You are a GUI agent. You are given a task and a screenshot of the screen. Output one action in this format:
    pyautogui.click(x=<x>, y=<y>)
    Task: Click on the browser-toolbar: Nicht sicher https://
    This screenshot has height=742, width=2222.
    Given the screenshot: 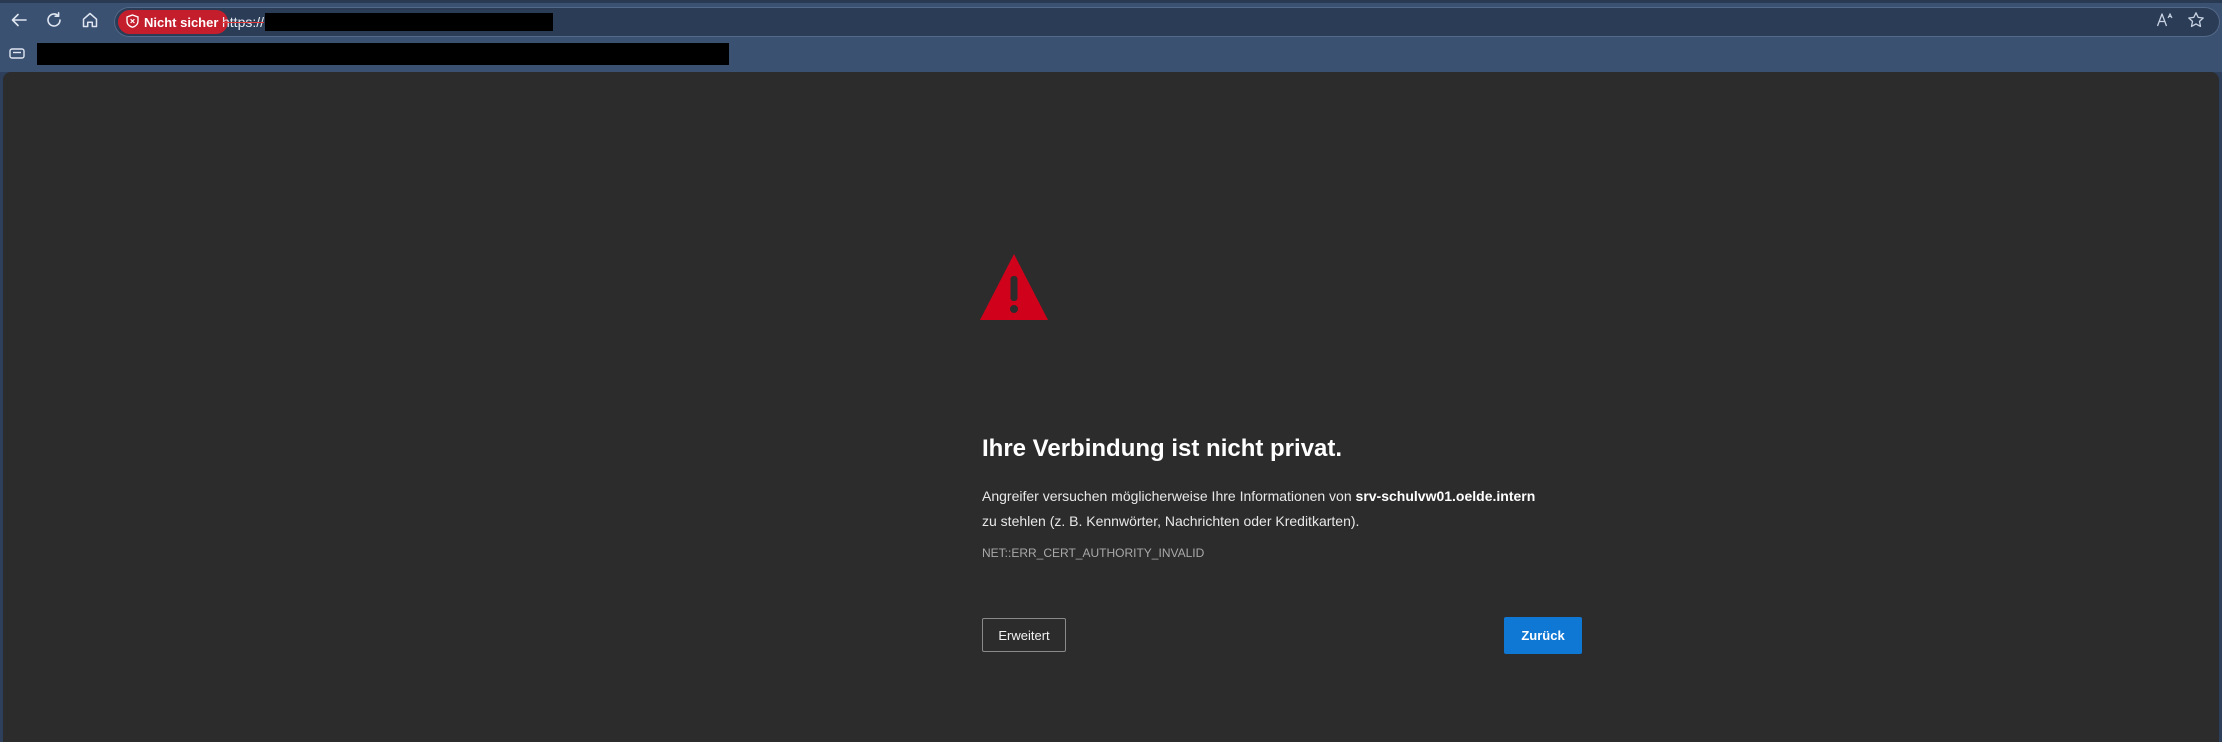 What is the action you would take?
    pyautogui.click(x=1111, y=36)
    